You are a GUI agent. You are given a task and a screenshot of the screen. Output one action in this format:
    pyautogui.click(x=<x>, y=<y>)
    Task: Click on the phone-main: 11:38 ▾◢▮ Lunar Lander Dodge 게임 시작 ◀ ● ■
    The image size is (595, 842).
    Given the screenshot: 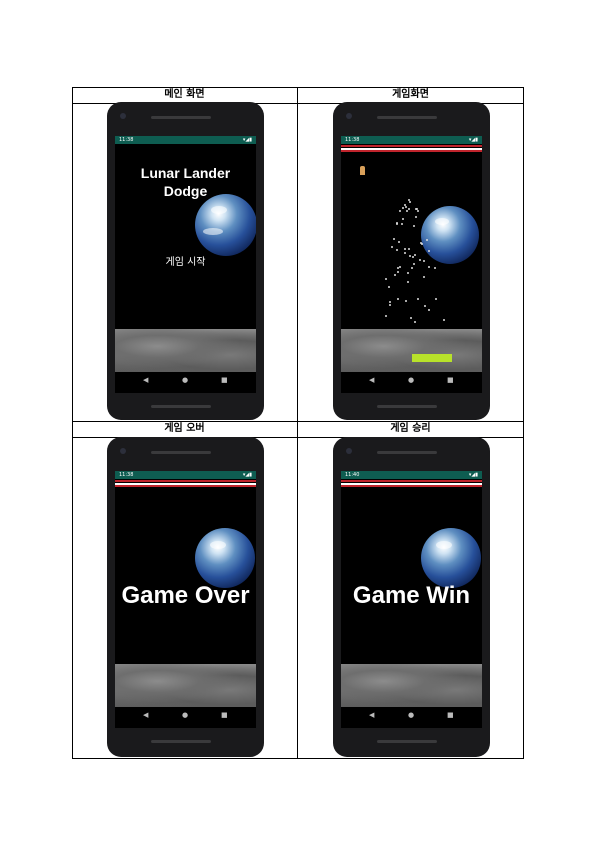 What is the action you would take?
    pyautogui.click(x=185, y=261)
    